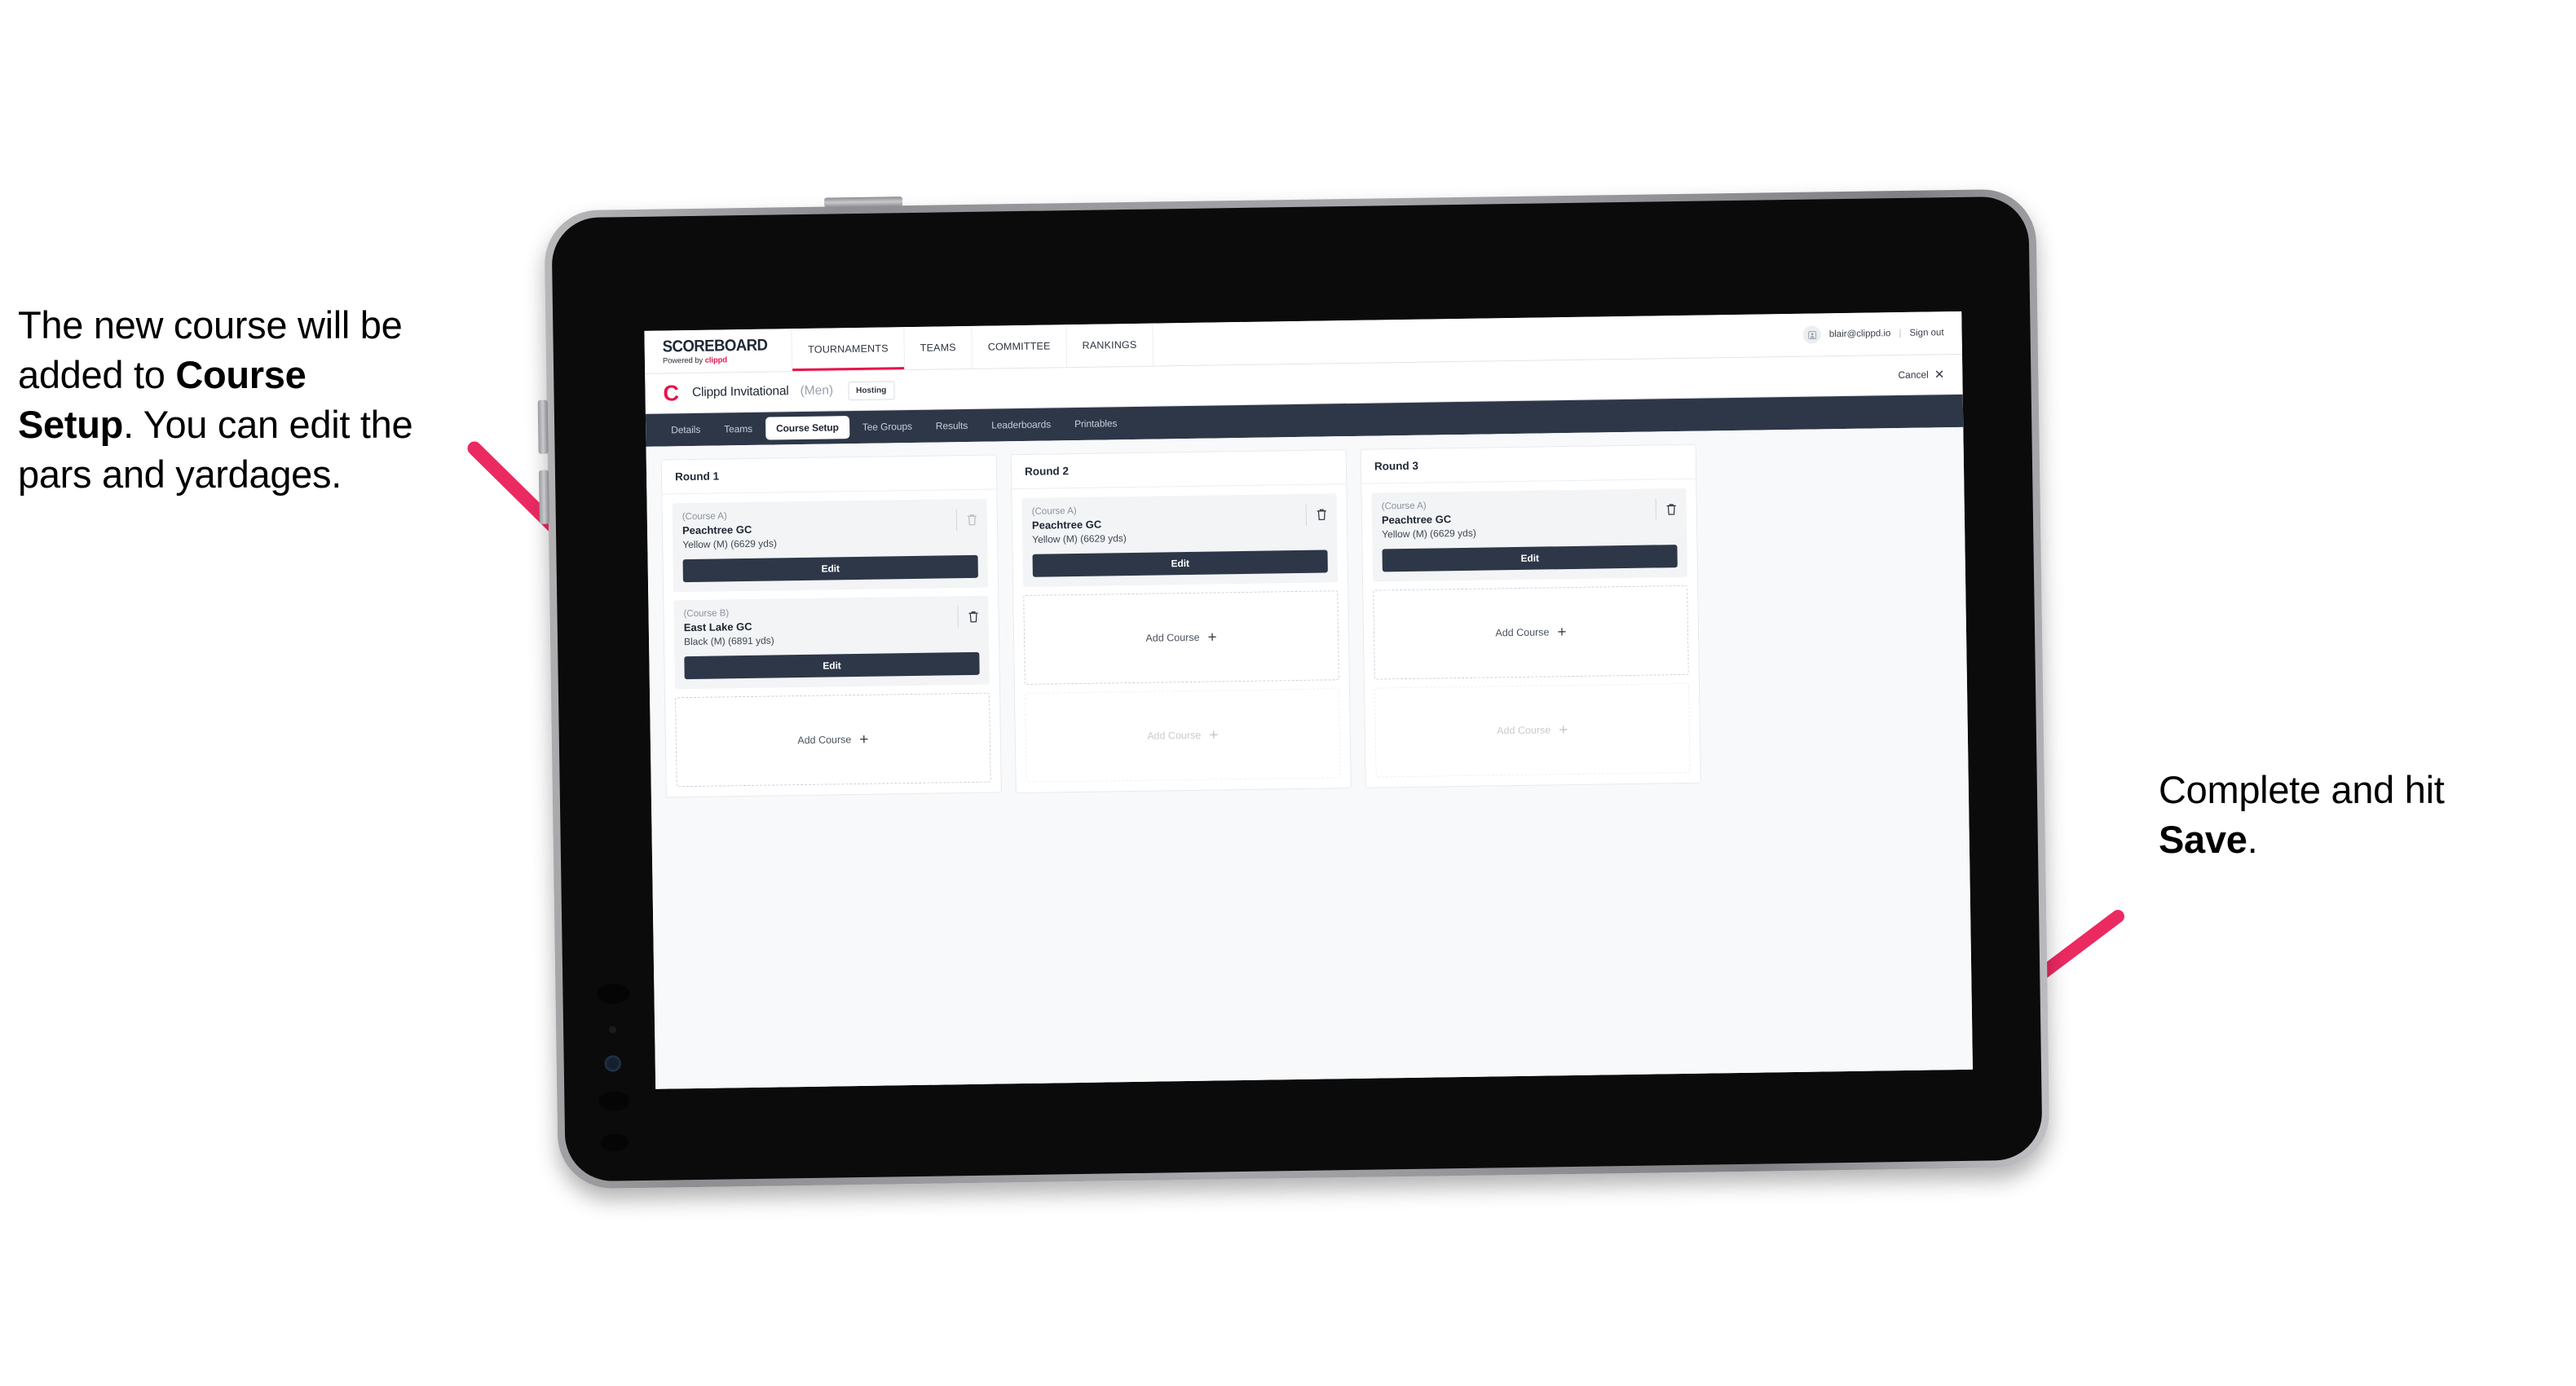  What do you see at coordinates (671, 393) in the screenshot?
I see `clippd-logo-icon: C` at bounding box center [671, 393].